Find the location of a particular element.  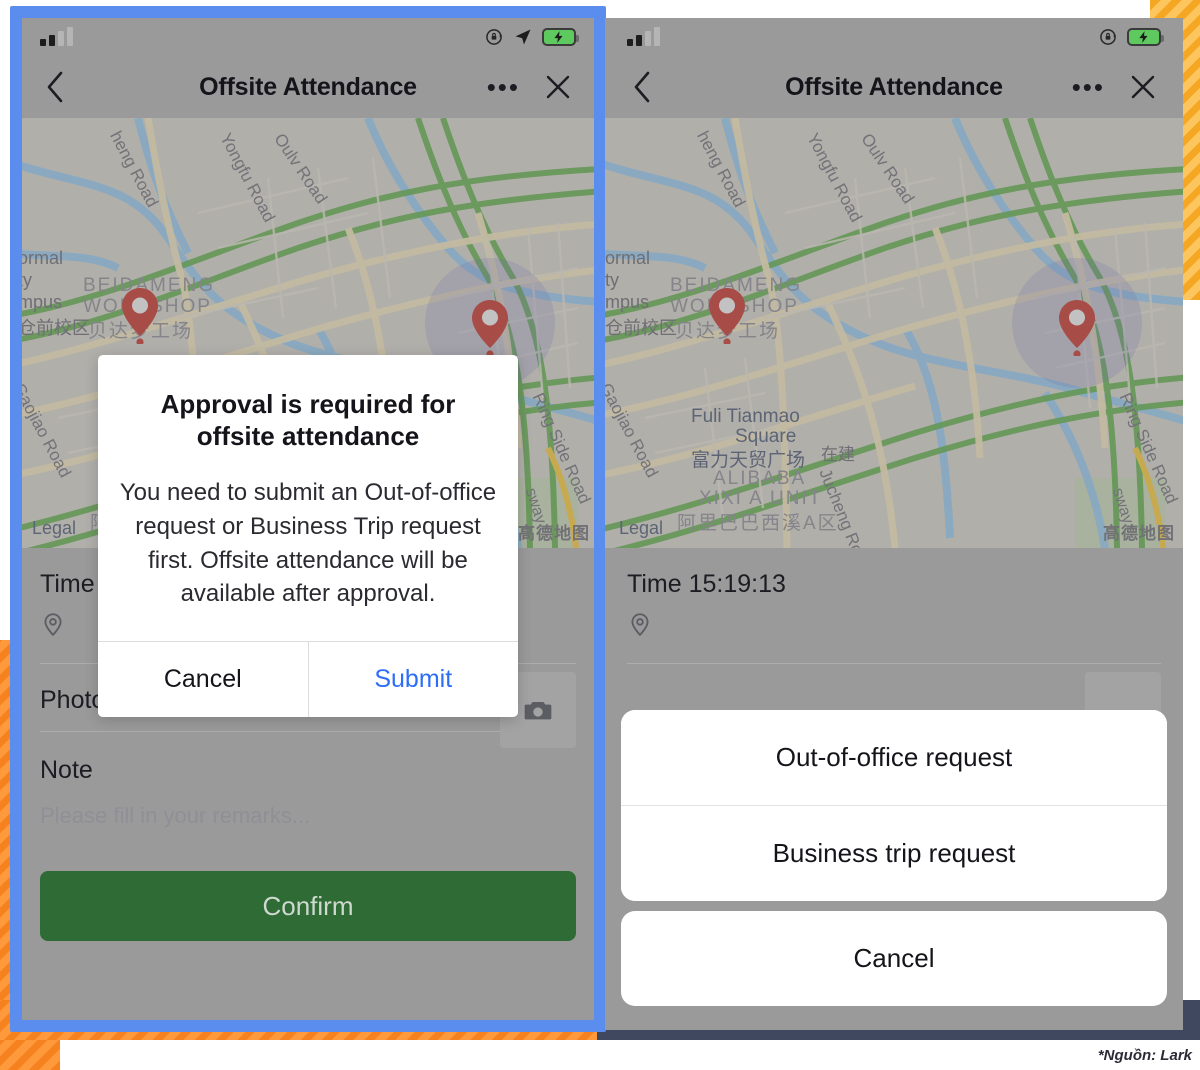

location-row is located at coordinates (894, 635).